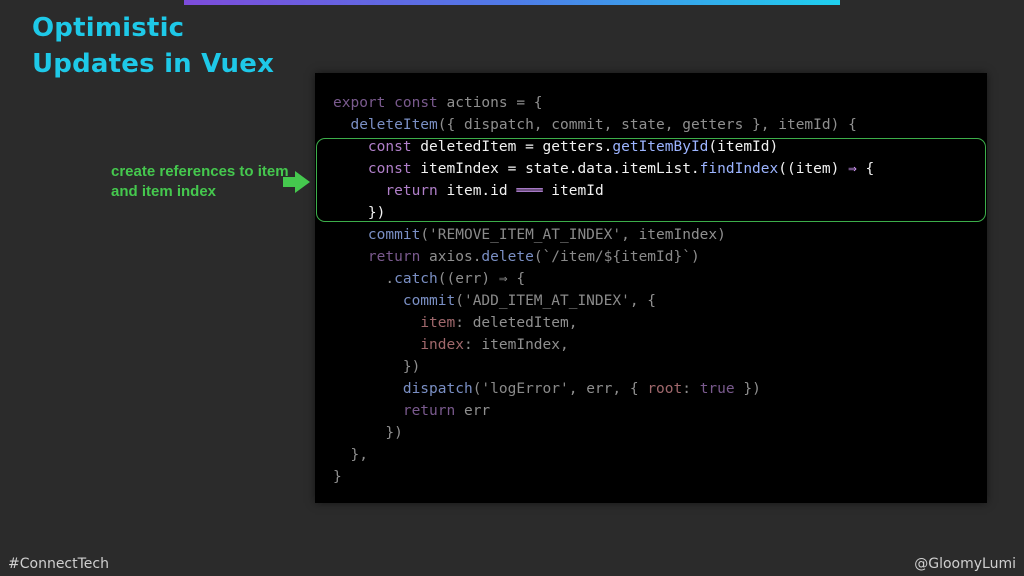 This screenshot has width=1024, height=576. I want to click on annotation-text: create references to item and item index, so click(200, 181).